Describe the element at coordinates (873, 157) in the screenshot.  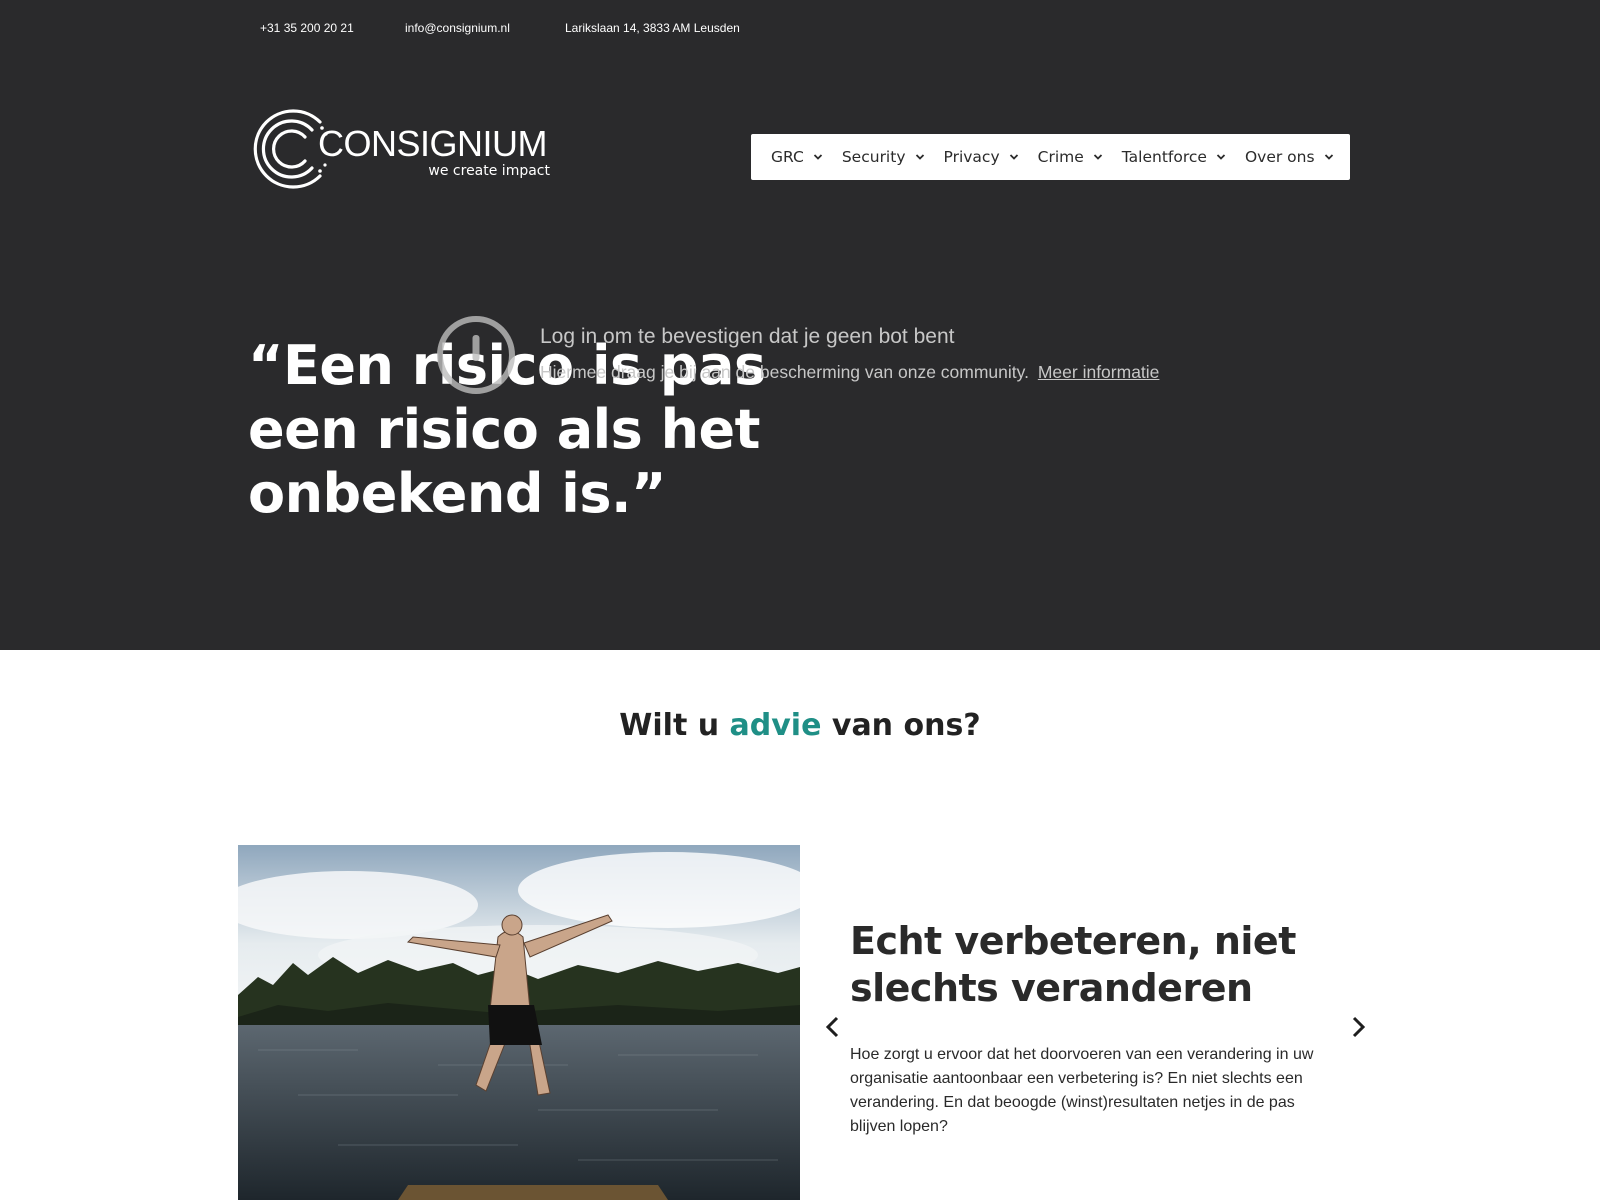
I see `nav-item-label: Security` at that location.